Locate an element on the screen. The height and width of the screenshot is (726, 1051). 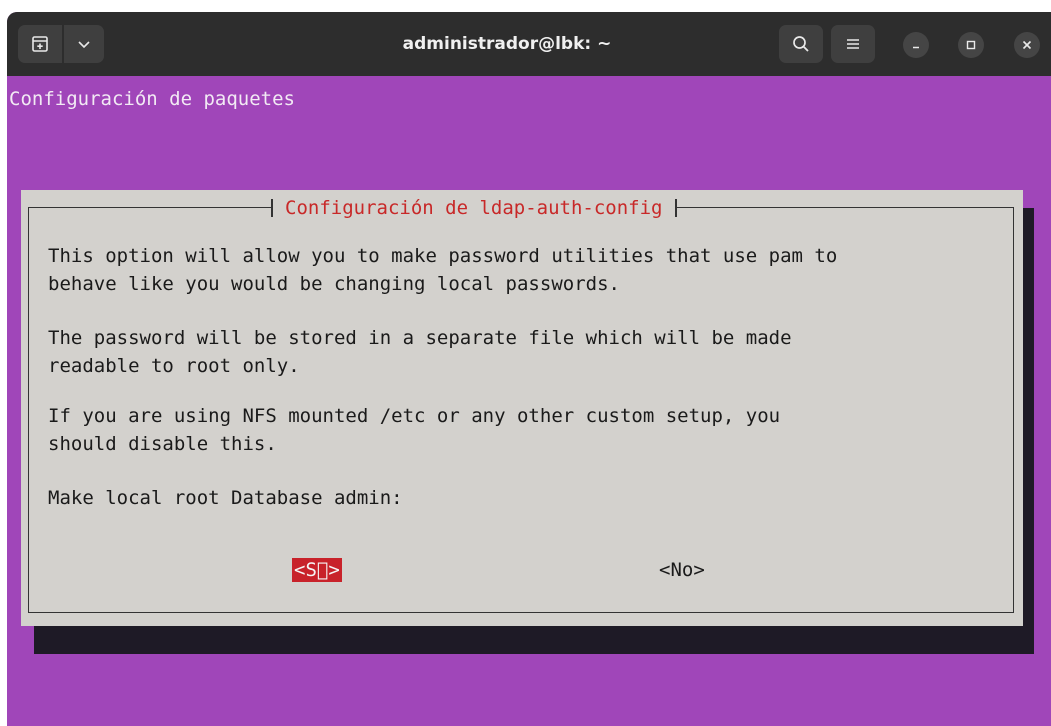
new-tab-icon is located at coordinates (40, 44).